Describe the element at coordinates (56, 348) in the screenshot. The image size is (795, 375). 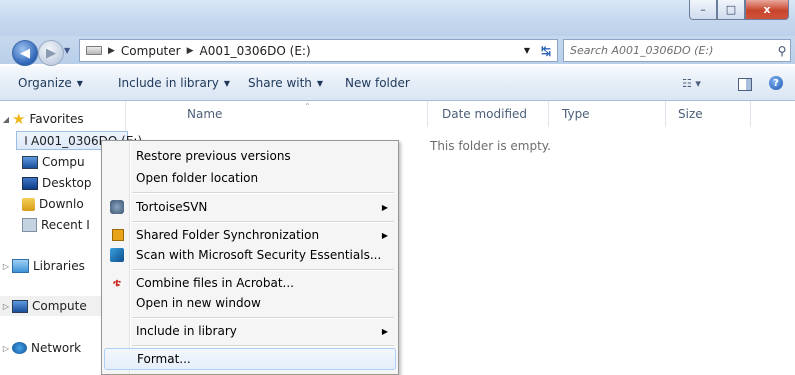
I see `nav-network-label: Network` at that location.